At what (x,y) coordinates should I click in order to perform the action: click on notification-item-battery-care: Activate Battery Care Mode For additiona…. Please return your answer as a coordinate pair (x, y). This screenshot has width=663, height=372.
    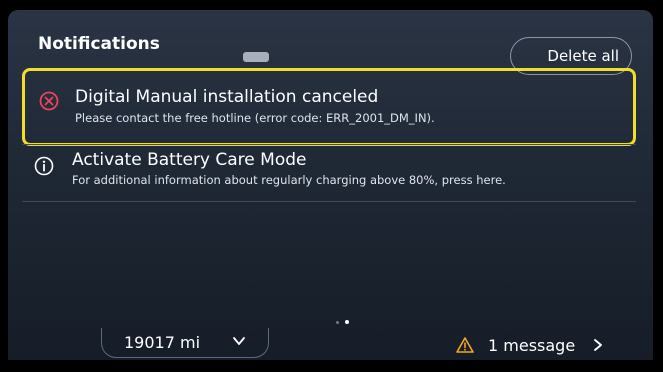
    Looking at the image, I should click on (329, 174).